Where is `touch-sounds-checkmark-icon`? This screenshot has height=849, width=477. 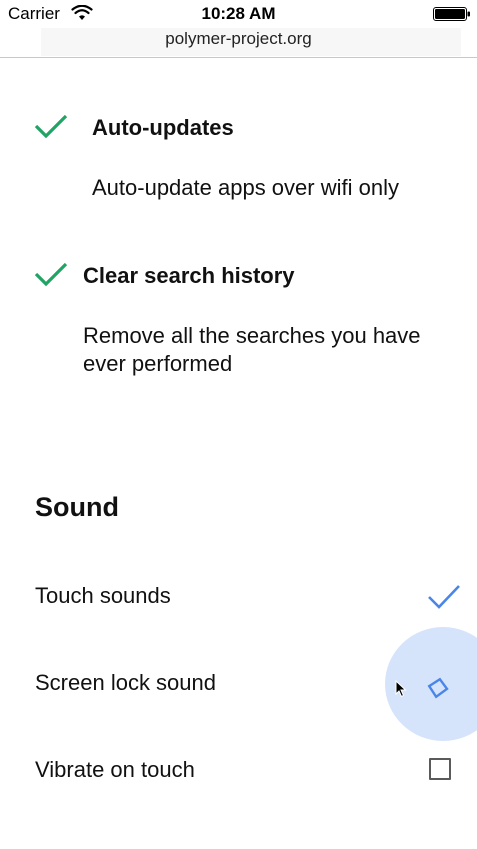 touch-sounds-checkmark-icon is located at coordinates (444, 597).